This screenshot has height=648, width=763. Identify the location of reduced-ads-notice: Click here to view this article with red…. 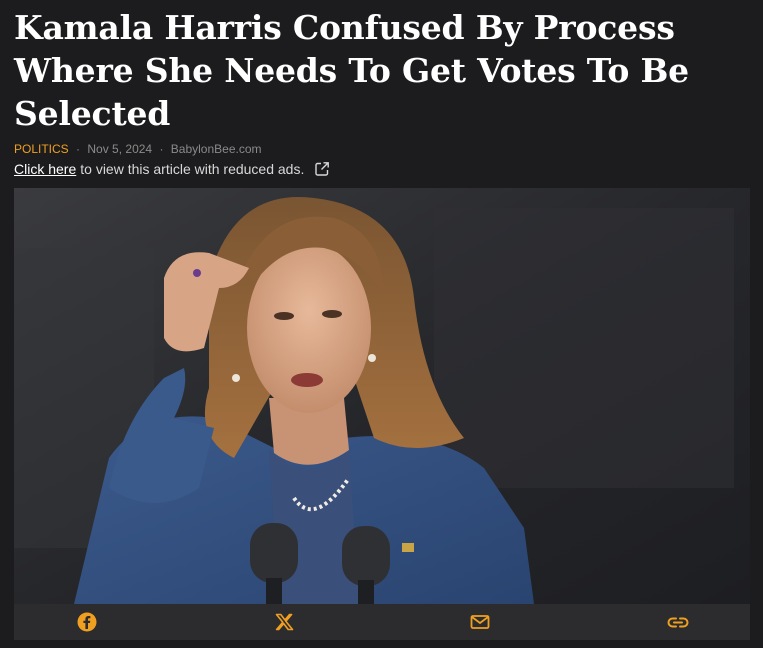
(172, 169).